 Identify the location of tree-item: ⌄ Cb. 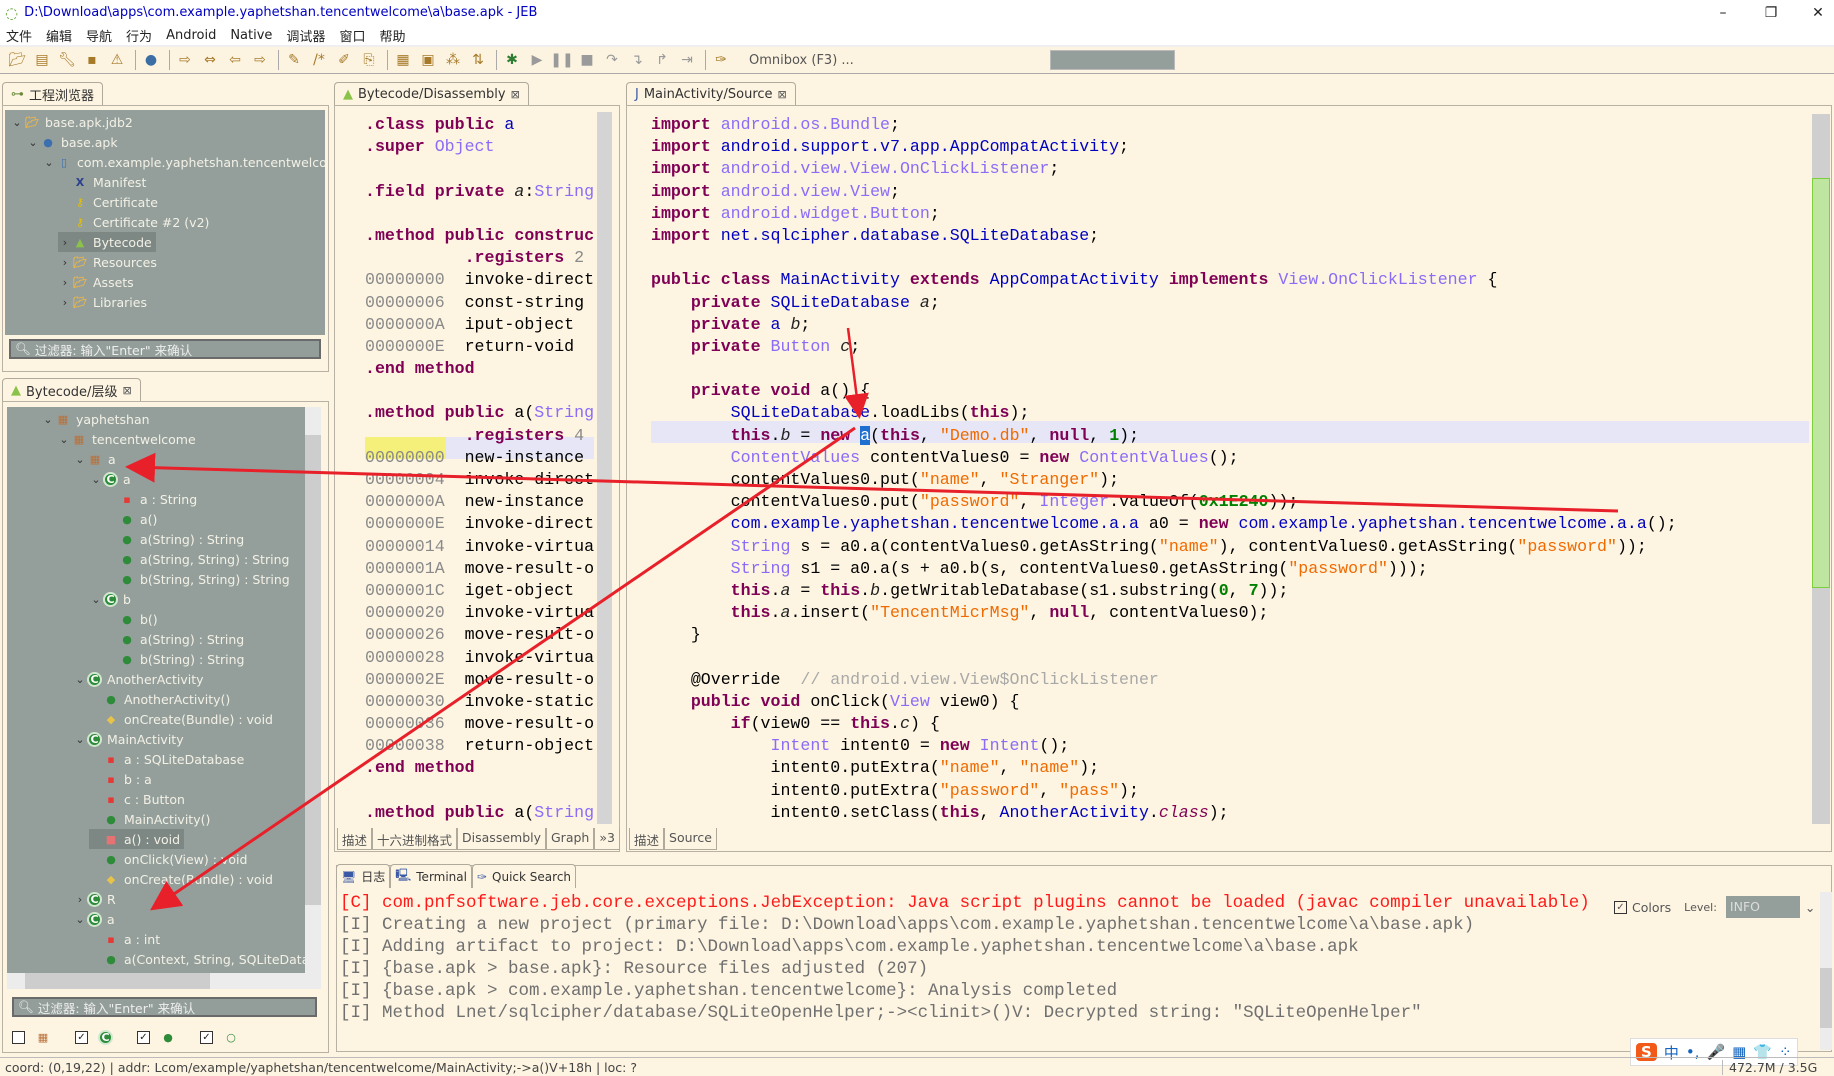
(110, 599).